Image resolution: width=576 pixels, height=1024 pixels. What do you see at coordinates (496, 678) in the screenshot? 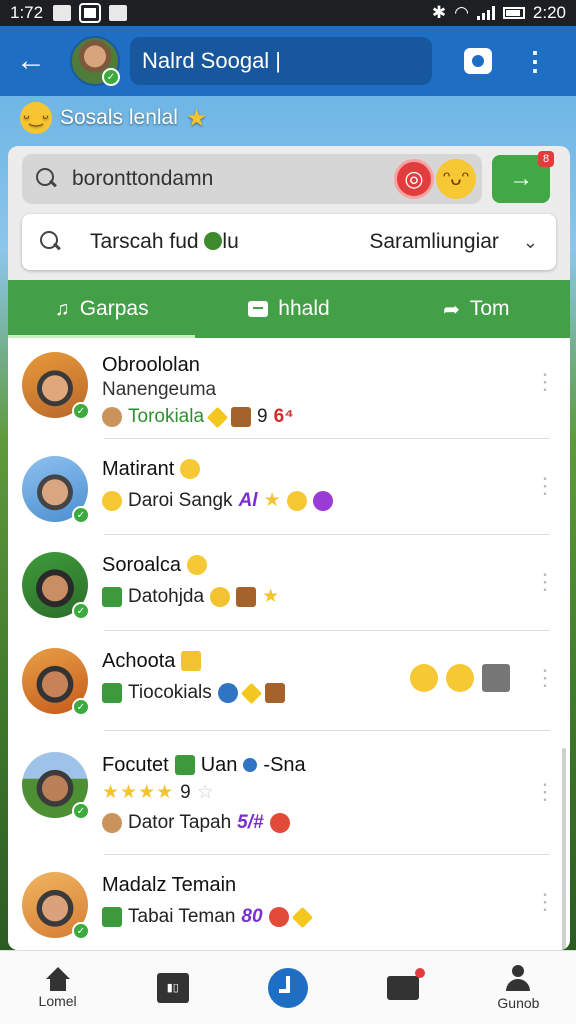
I see `camera-emoji-icon` at bounding box center [496, 678].